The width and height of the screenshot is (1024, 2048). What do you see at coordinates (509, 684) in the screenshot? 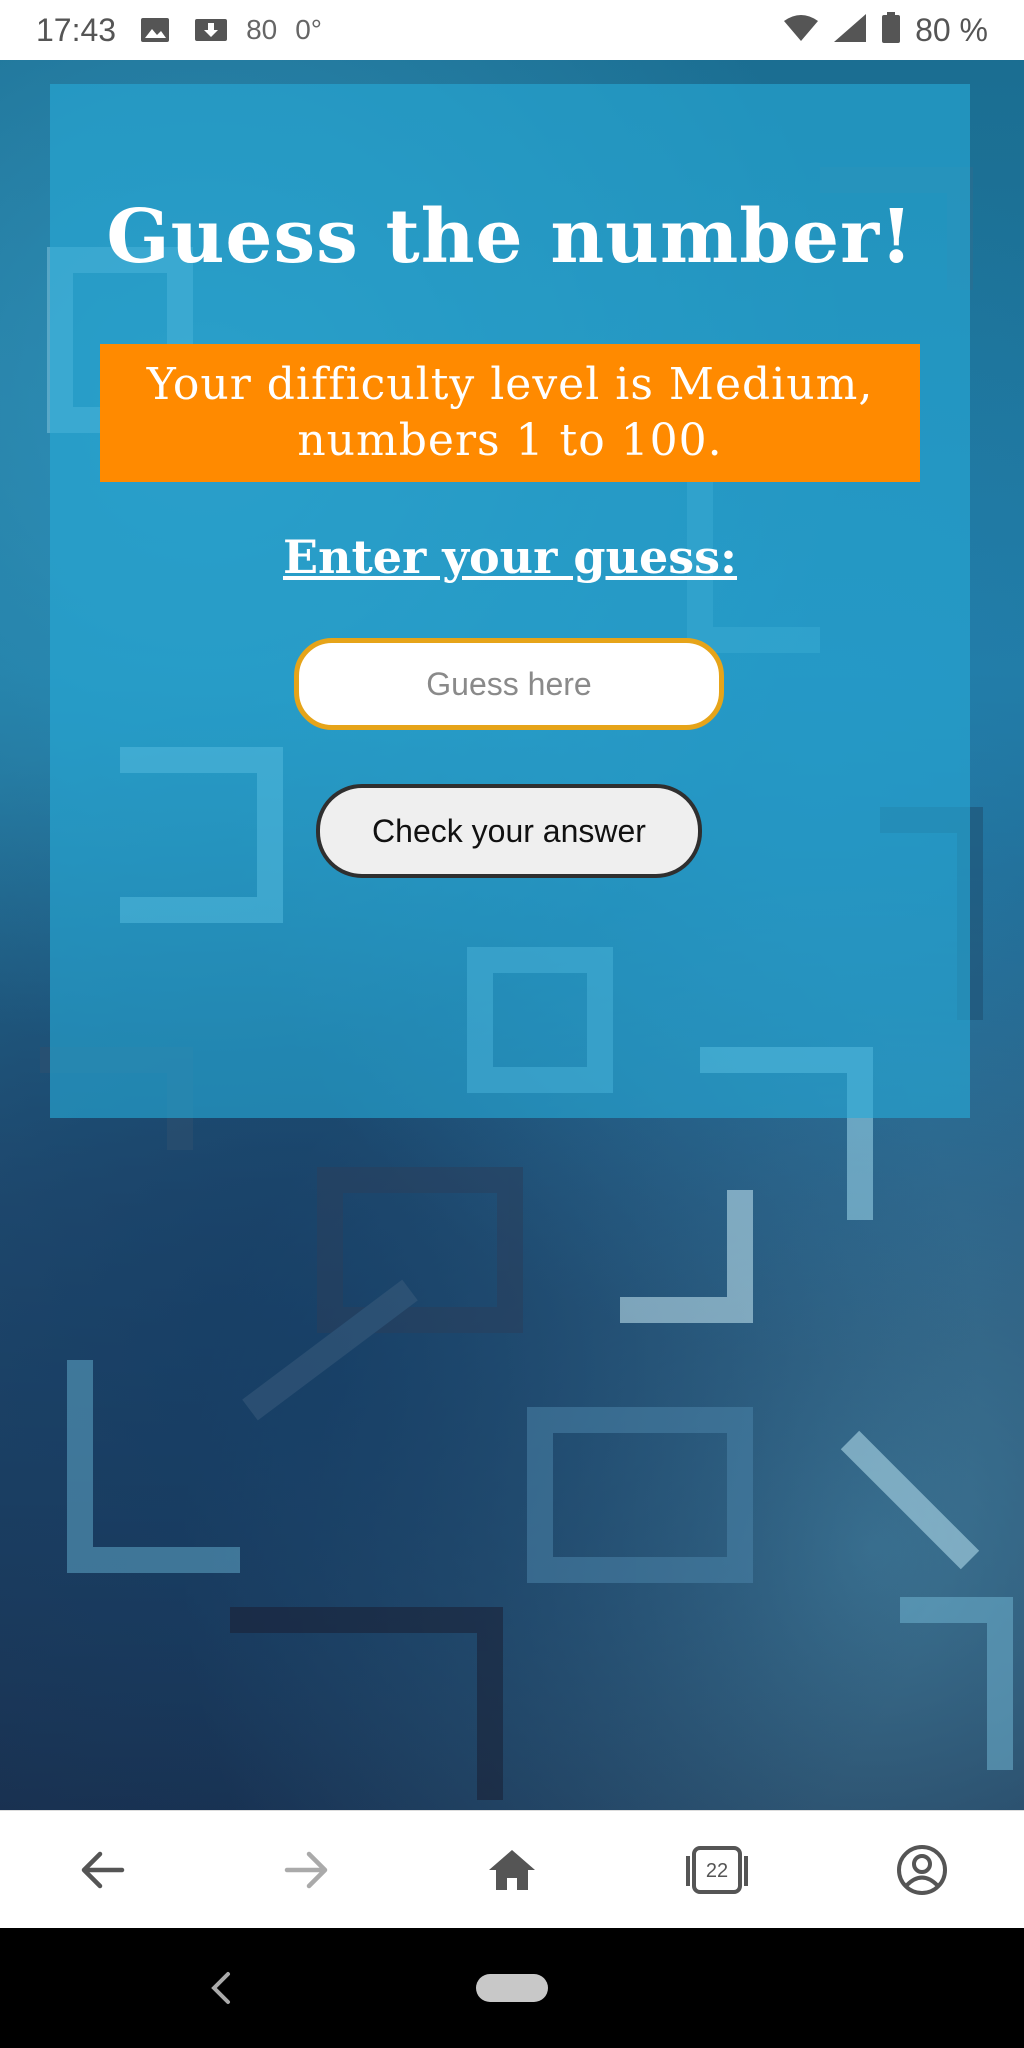
I see `guess-input` at bounding box center [509, 684].